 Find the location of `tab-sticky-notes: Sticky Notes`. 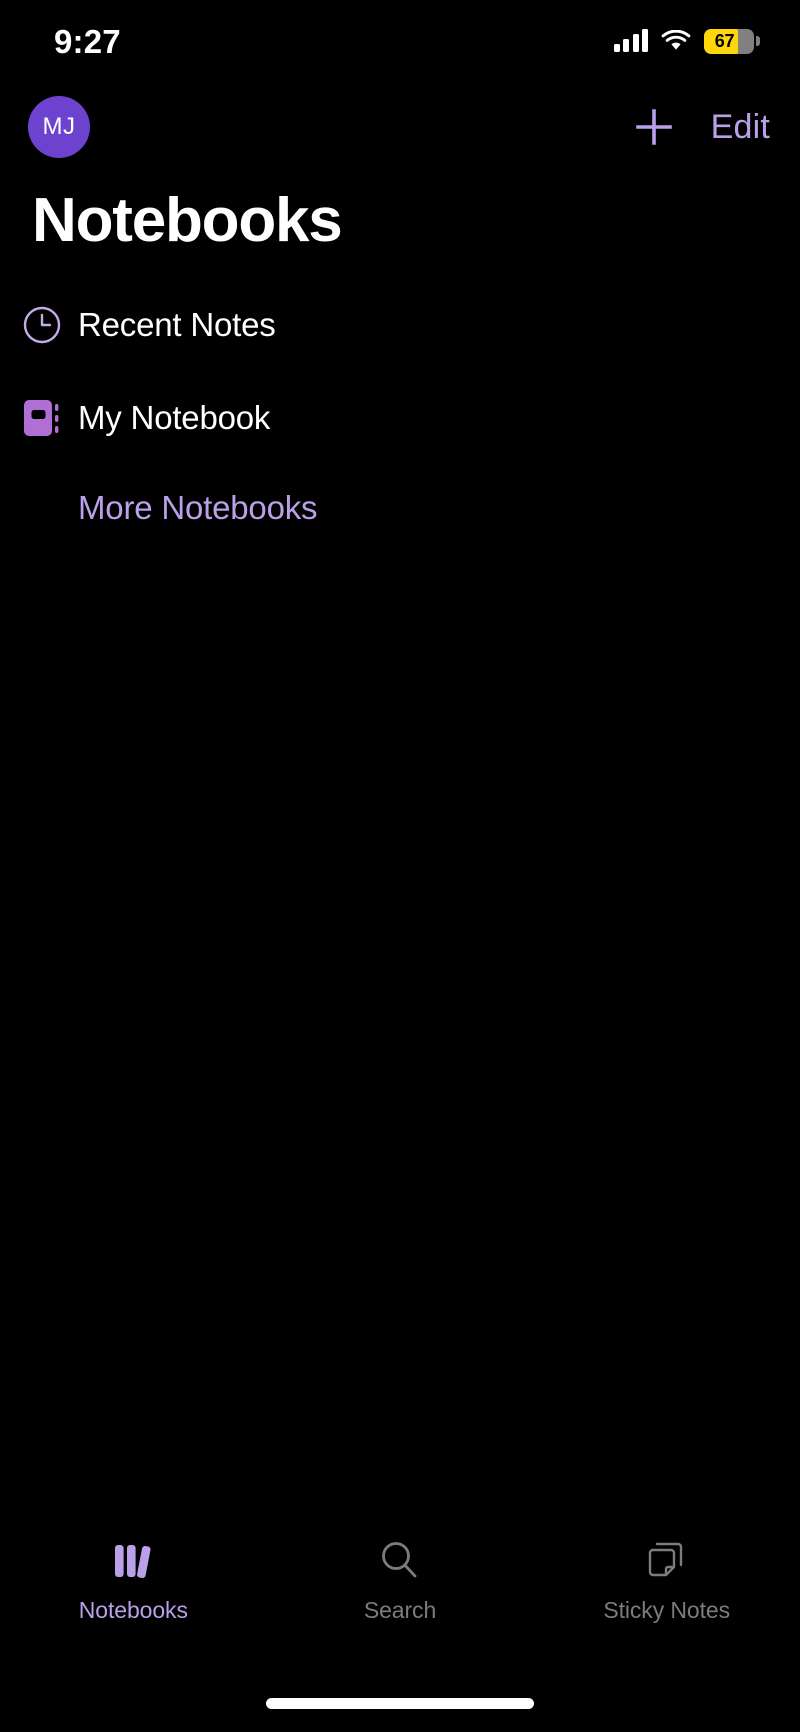

tab-sticky-notes: Sticky Notes is located at coordinates (666, 1577).